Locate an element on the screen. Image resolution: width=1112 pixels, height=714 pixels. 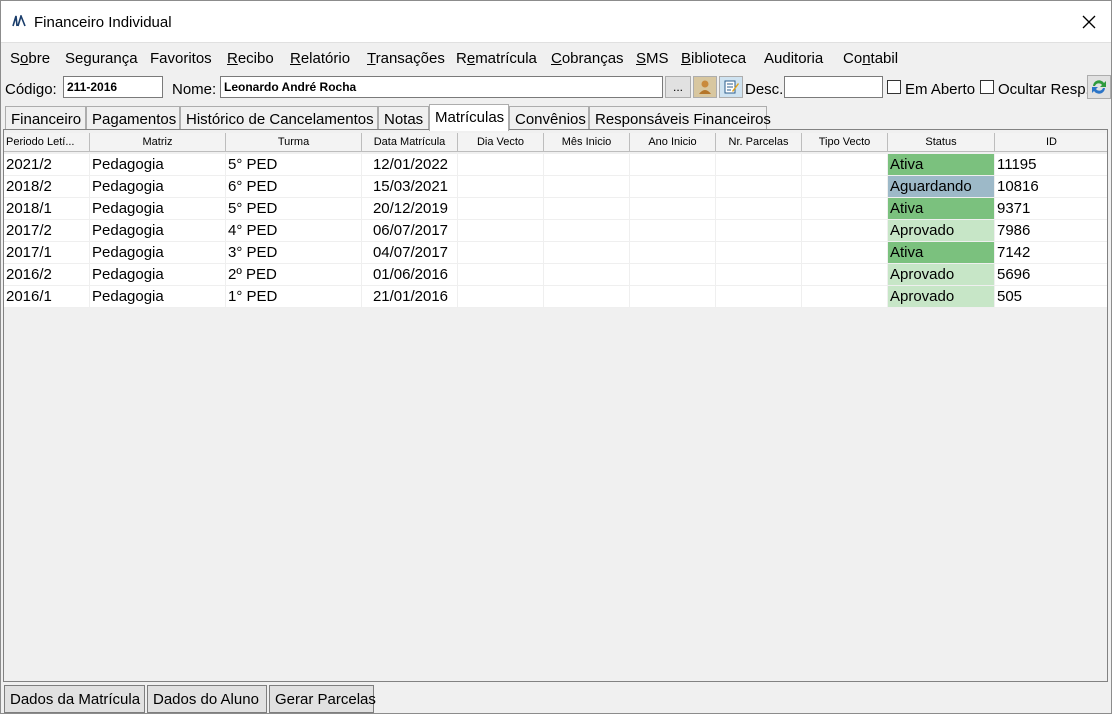
column-header: ID is located at coordinates (1051, 142).